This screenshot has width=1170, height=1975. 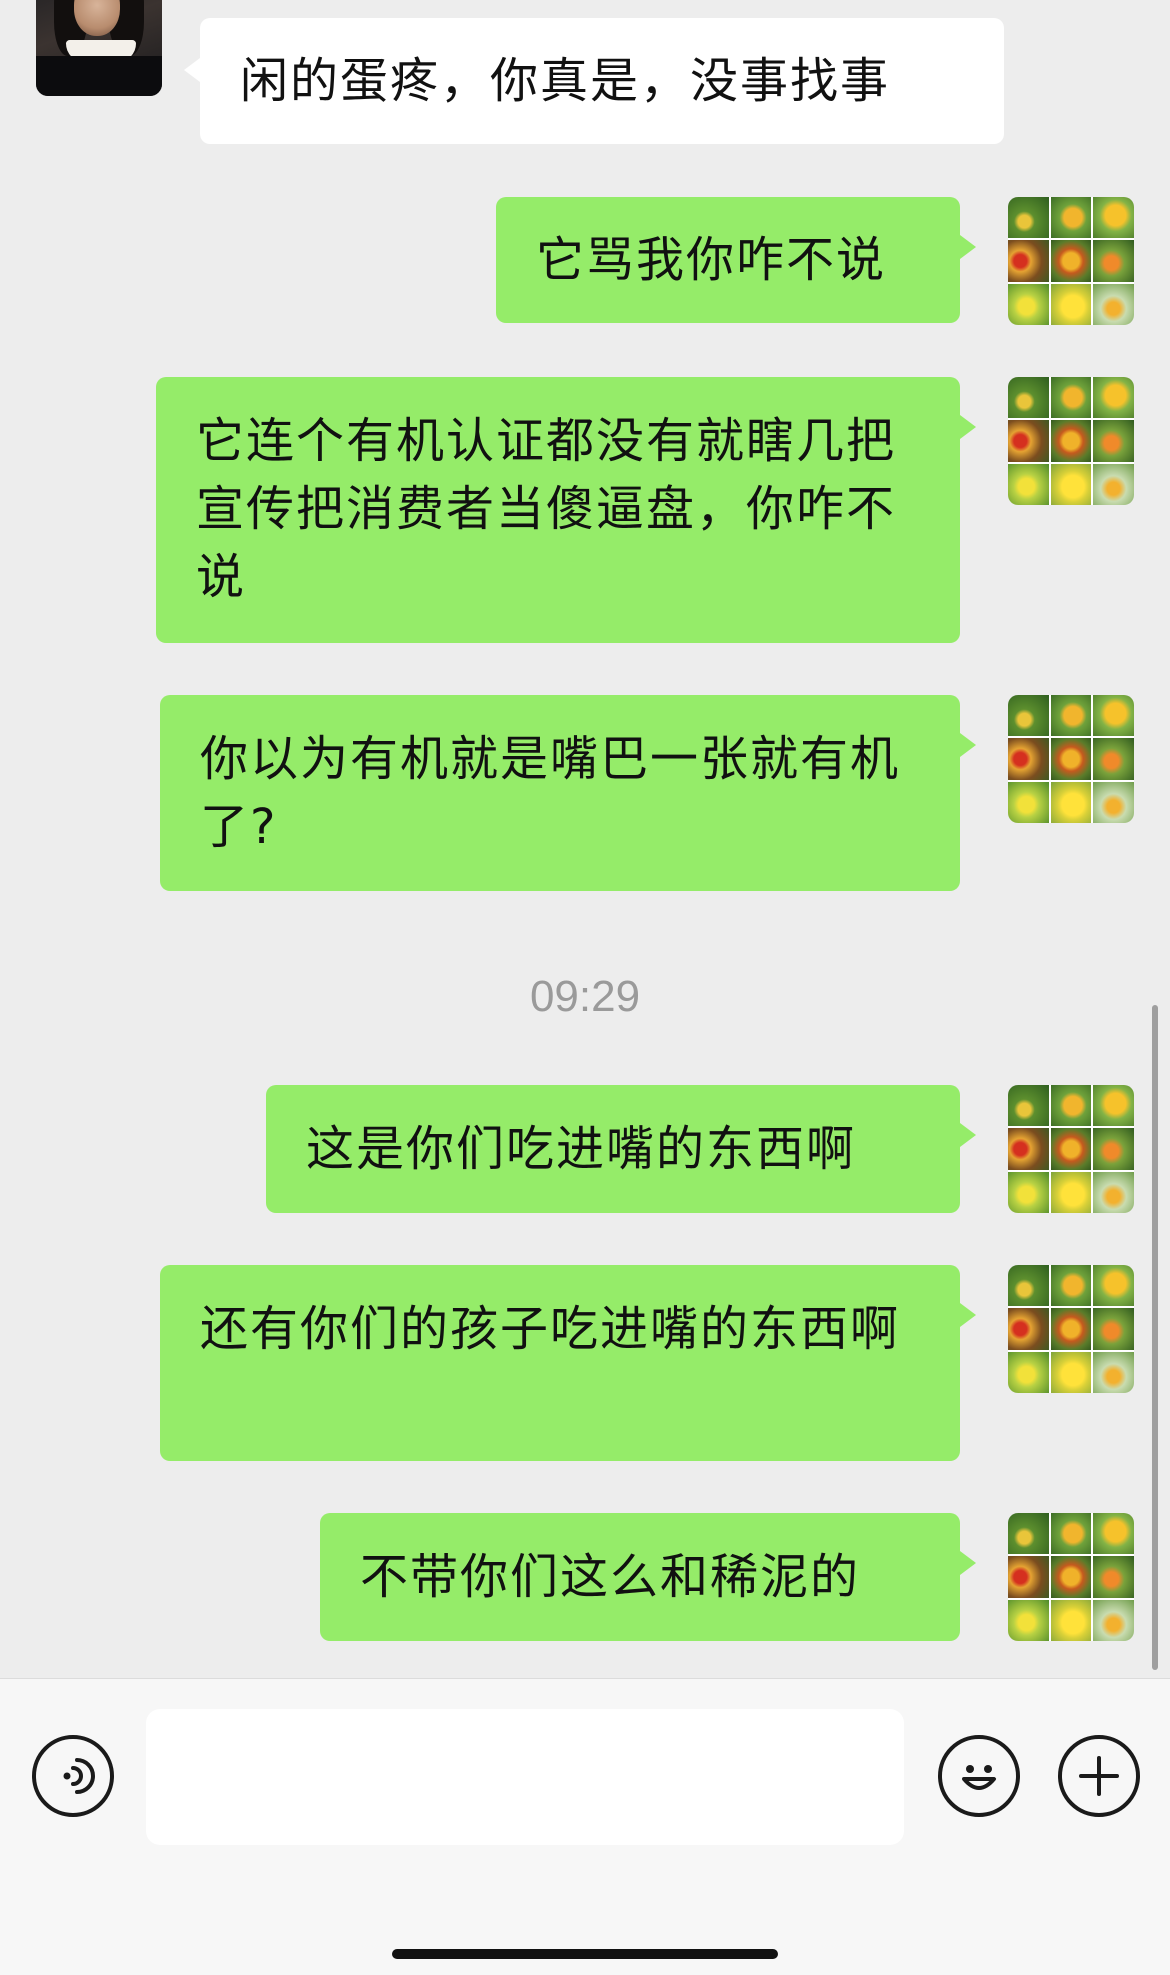 What do you see at coordinates (1155, 1337) in the screenshot?
I see `chat-scrollbar` at bounding box center [1155, 1337].